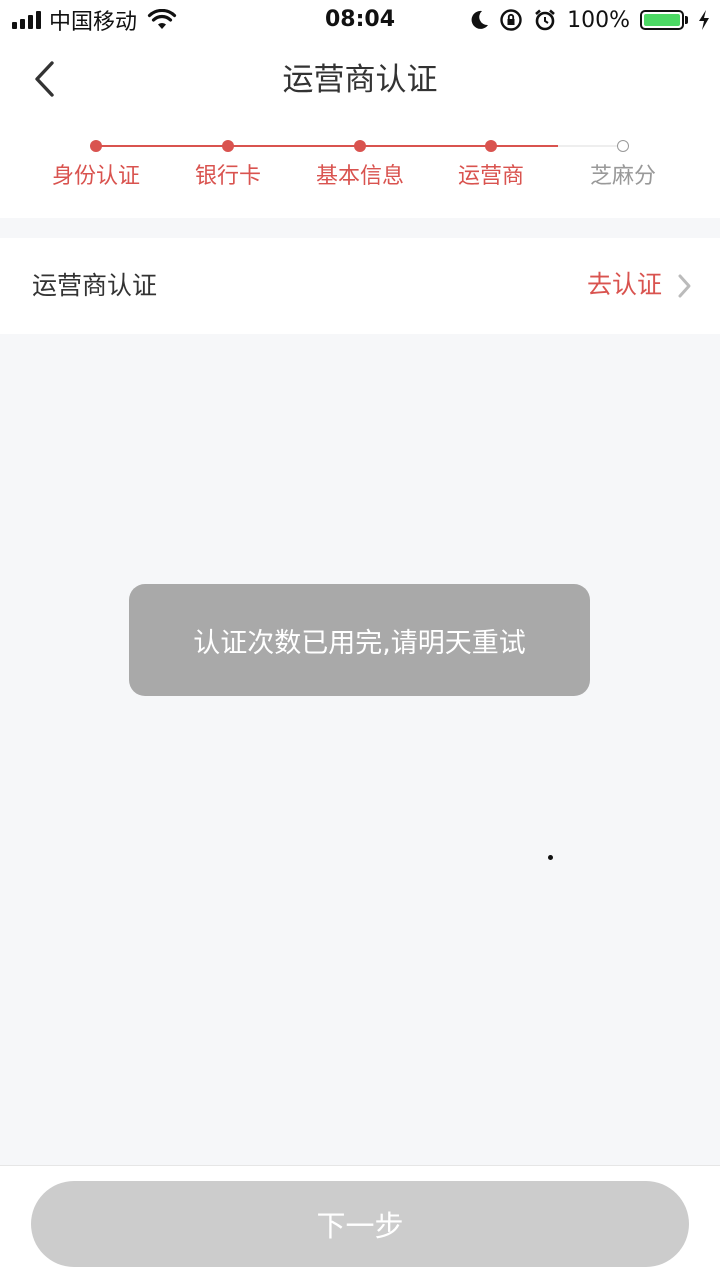  I want to click on page-title: 运营商认证, so click(360, 80).